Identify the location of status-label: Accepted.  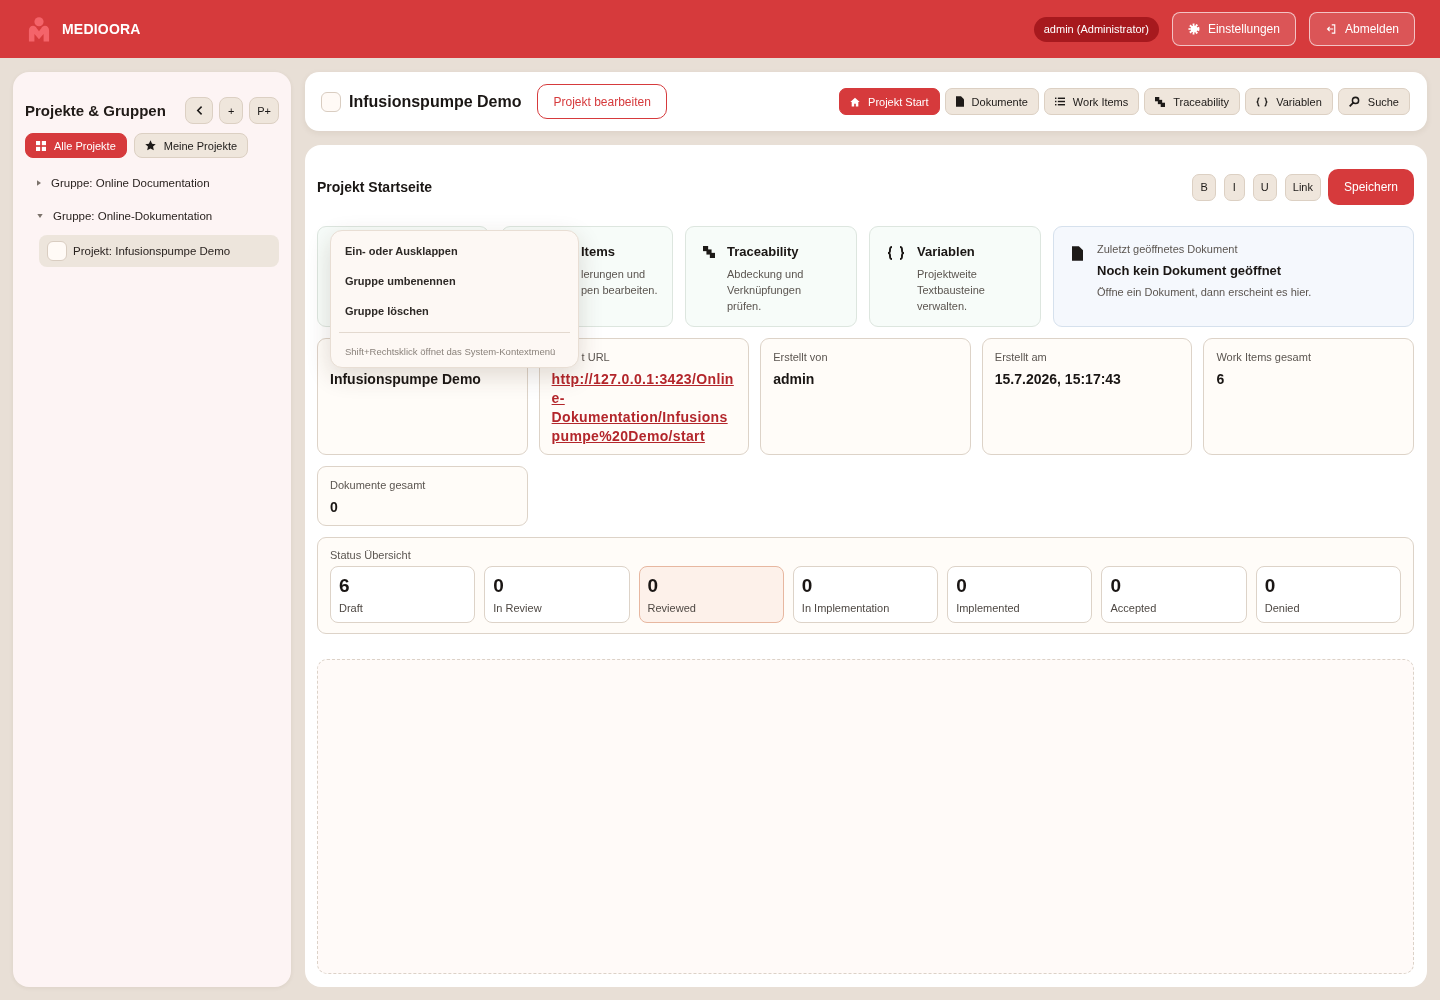
(1134, 608).